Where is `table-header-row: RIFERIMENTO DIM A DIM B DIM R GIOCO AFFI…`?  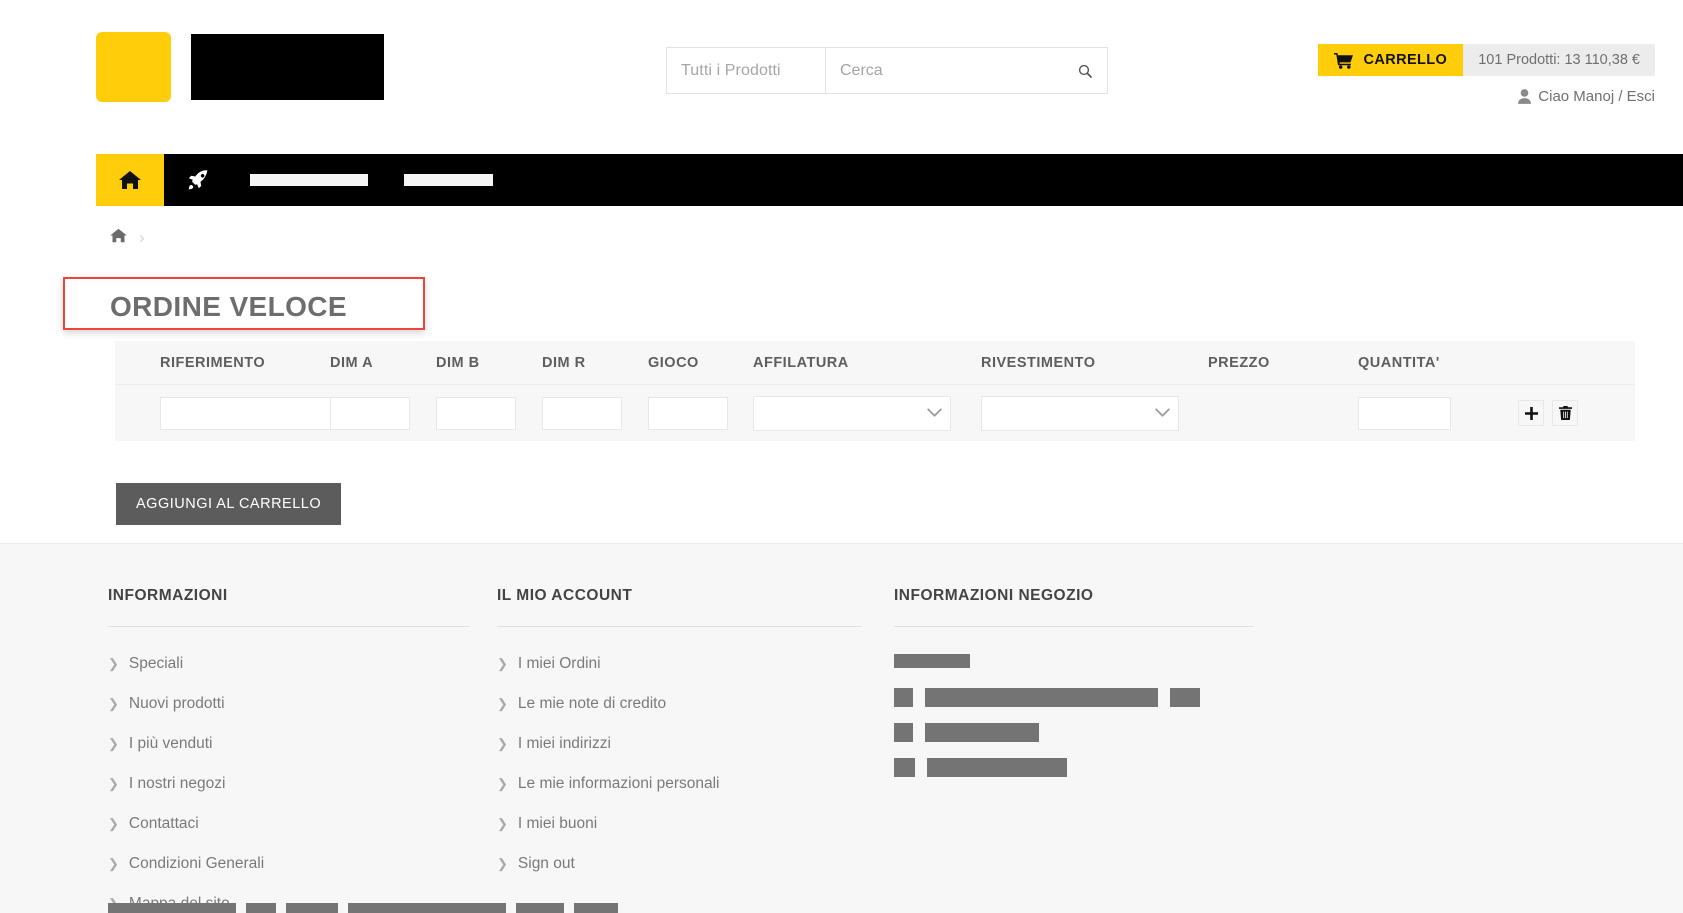 table-header-row: RIFERIMENTO DIM A DIM B DIM R GIOCO AFFI… is located at coordinates (875, 363).